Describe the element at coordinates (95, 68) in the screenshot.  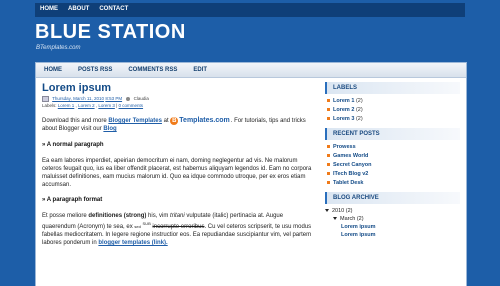
I see `nav-posts-rss: POSTS RSS` at that location.